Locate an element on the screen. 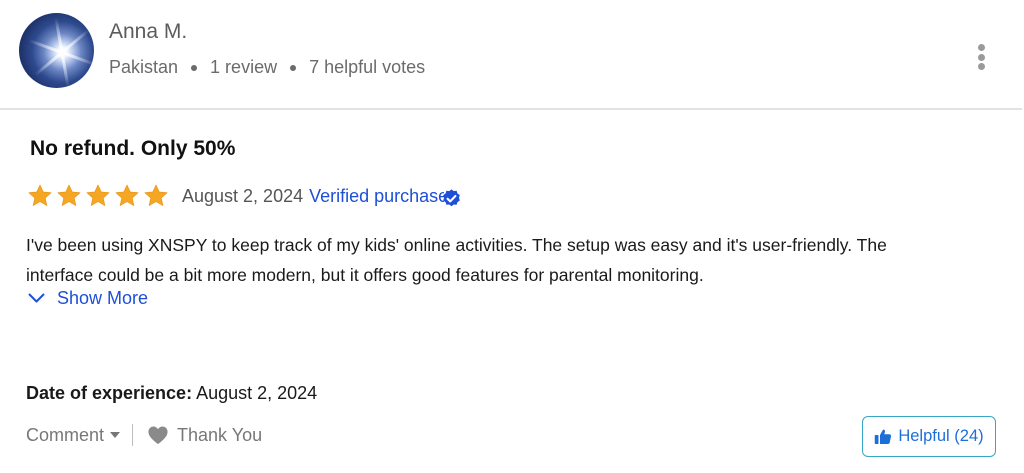 This screenshot has width=1024, height=473. verified-purchase-badge: Verified purchase is located at coordinates (384, 196).